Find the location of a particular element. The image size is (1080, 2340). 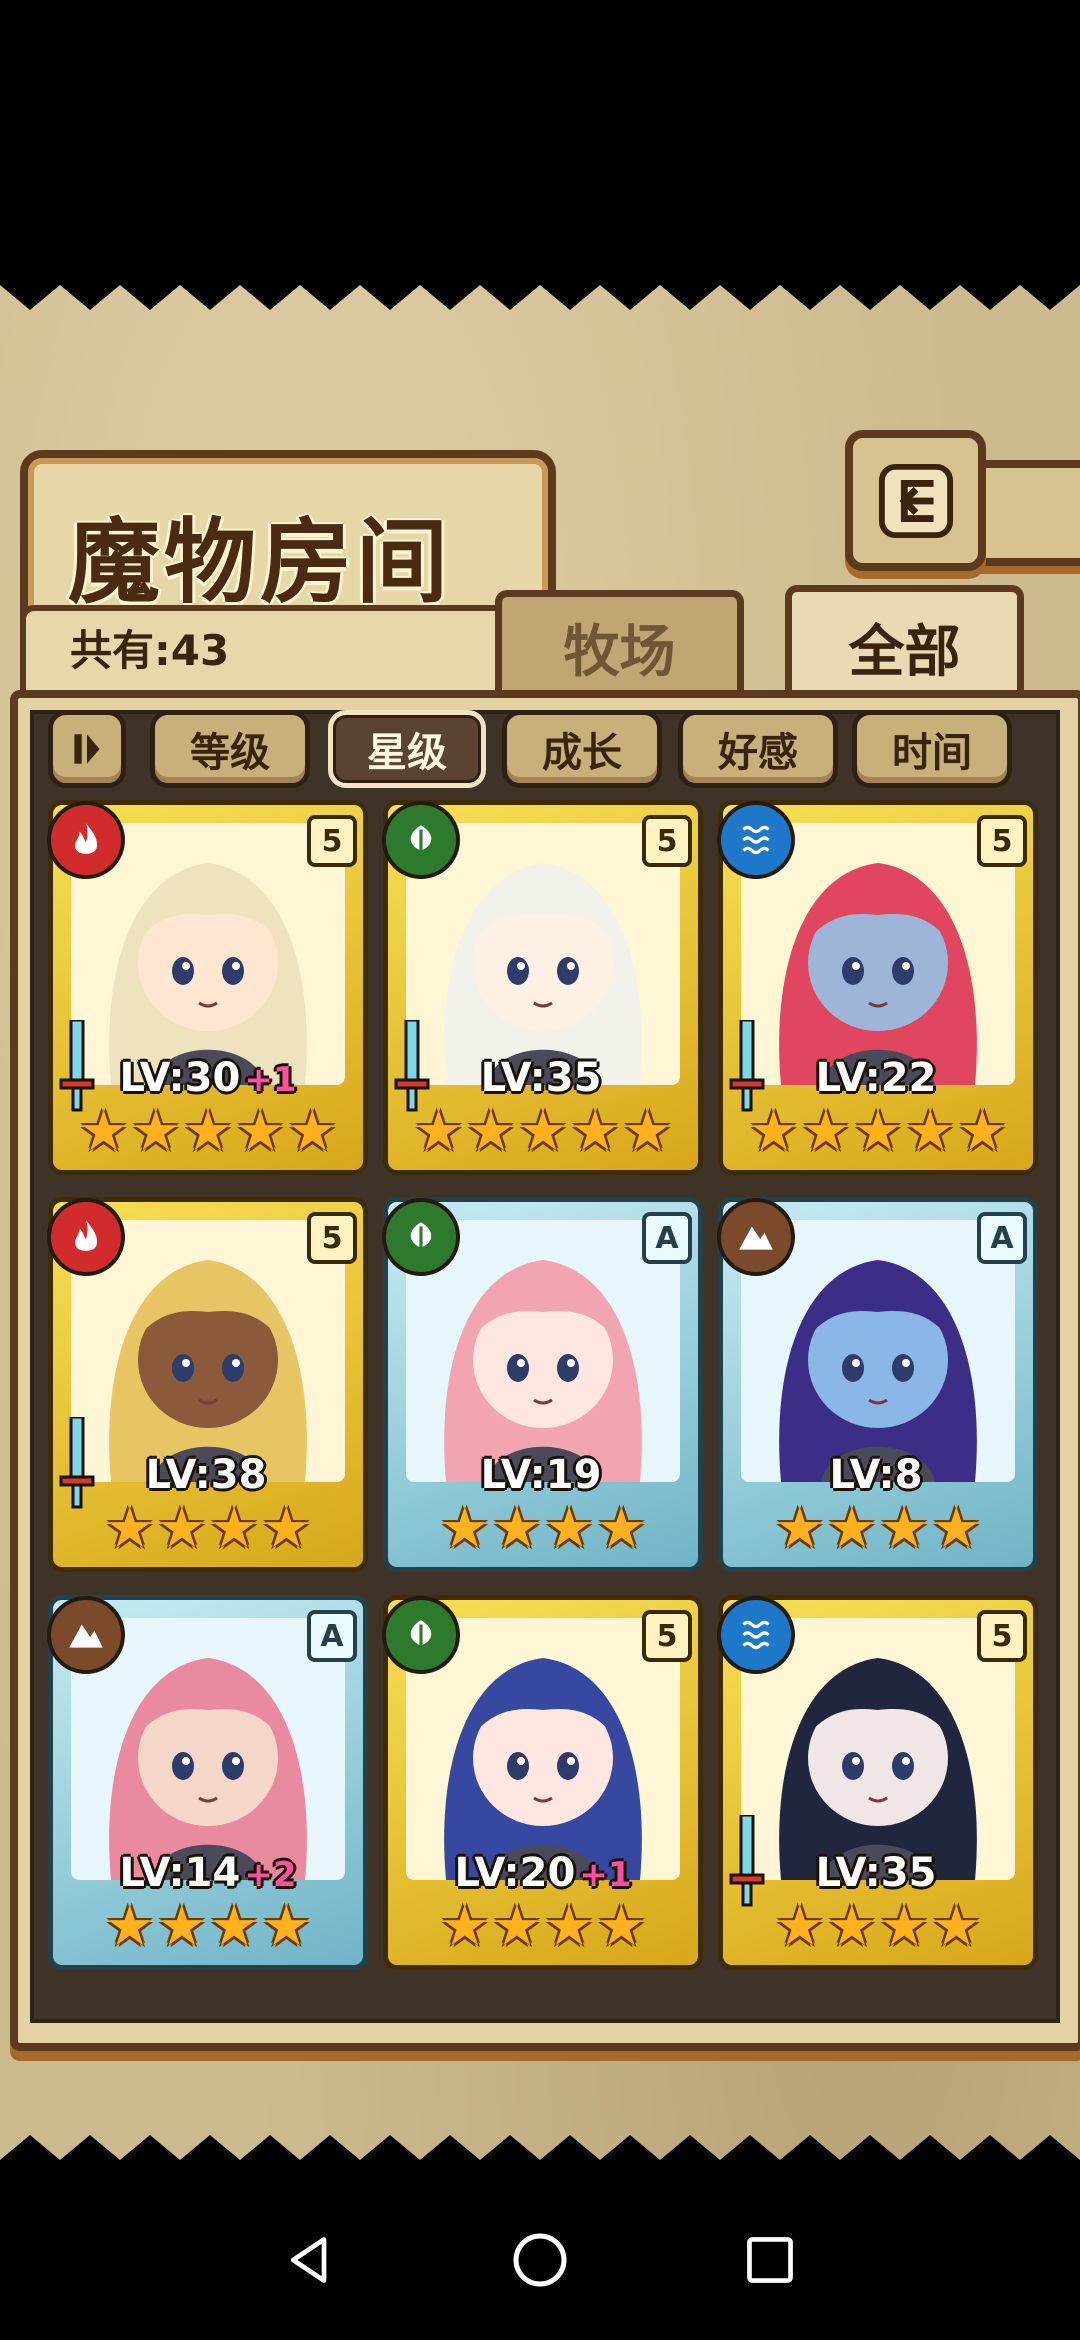

recents-square-icon is located at coordinates (770, 2260).